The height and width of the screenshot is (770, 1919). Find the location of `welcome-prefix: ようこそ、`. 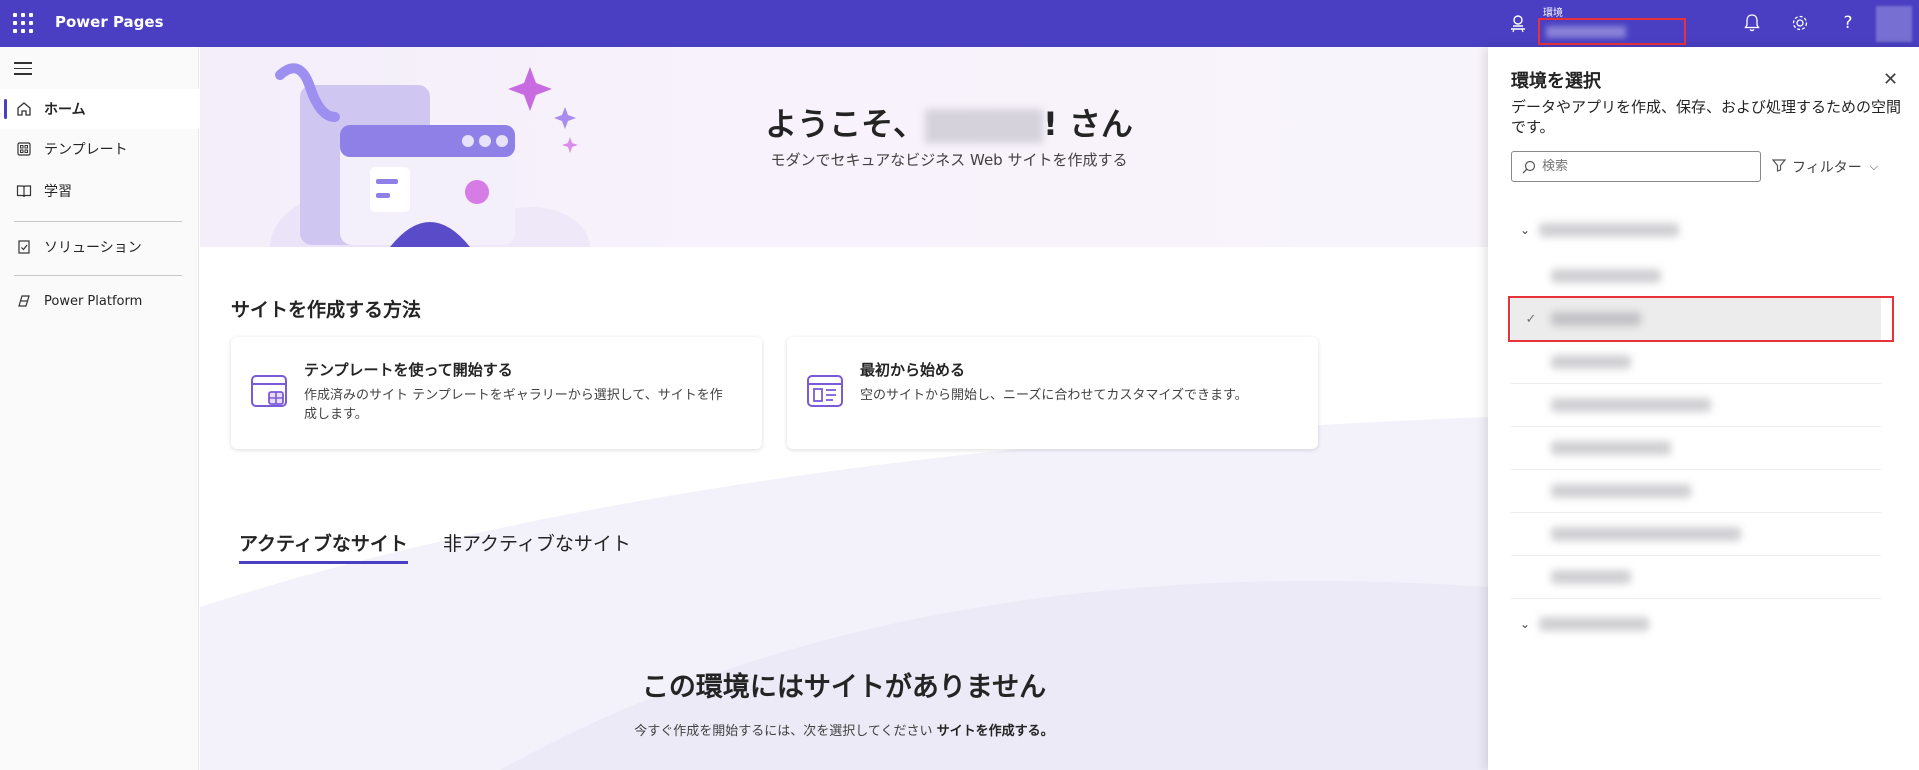

welcome-prefix: ようこそ、 is located at coordinates (845, 124).